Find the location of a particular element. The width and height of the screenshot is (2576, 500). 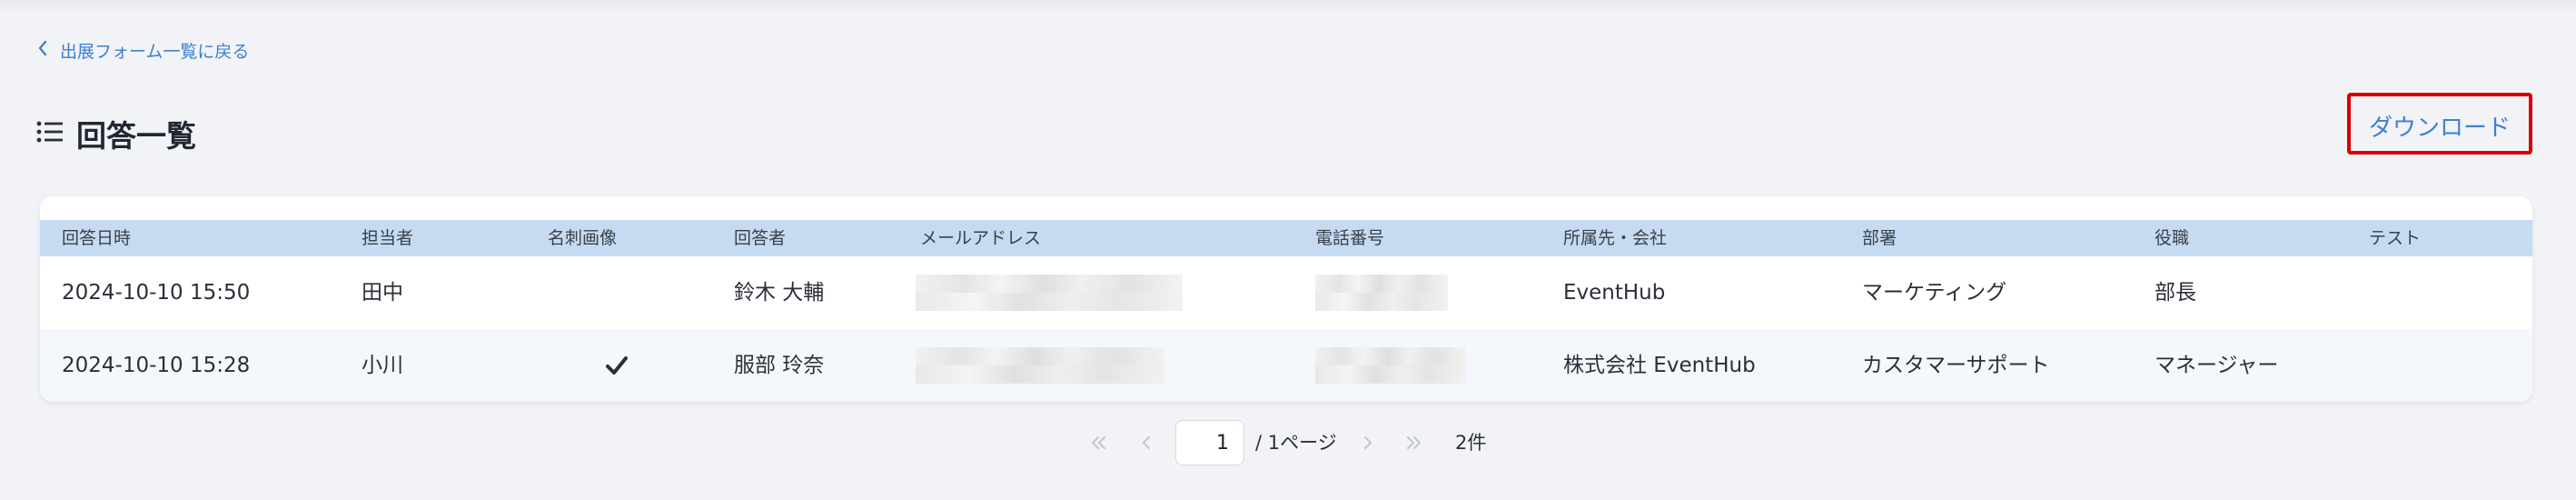

column-header-card-image: 名刺画像 is located at coordinates (582, 238).